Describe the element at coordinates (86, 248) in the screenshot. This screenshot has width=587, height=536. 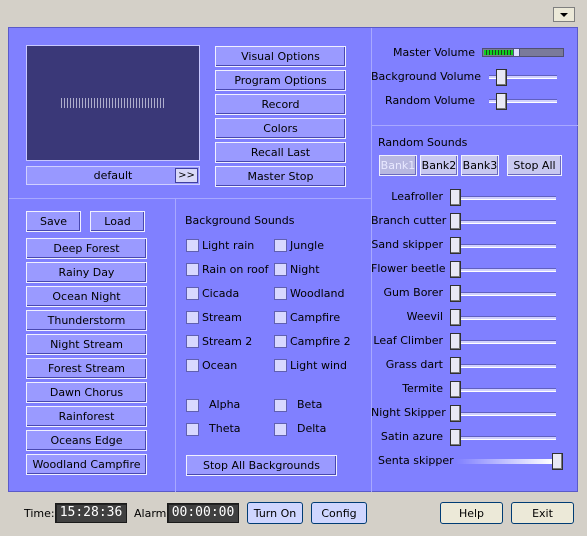
I see `preset-deep-forest-button: Deep Forest` at that location.